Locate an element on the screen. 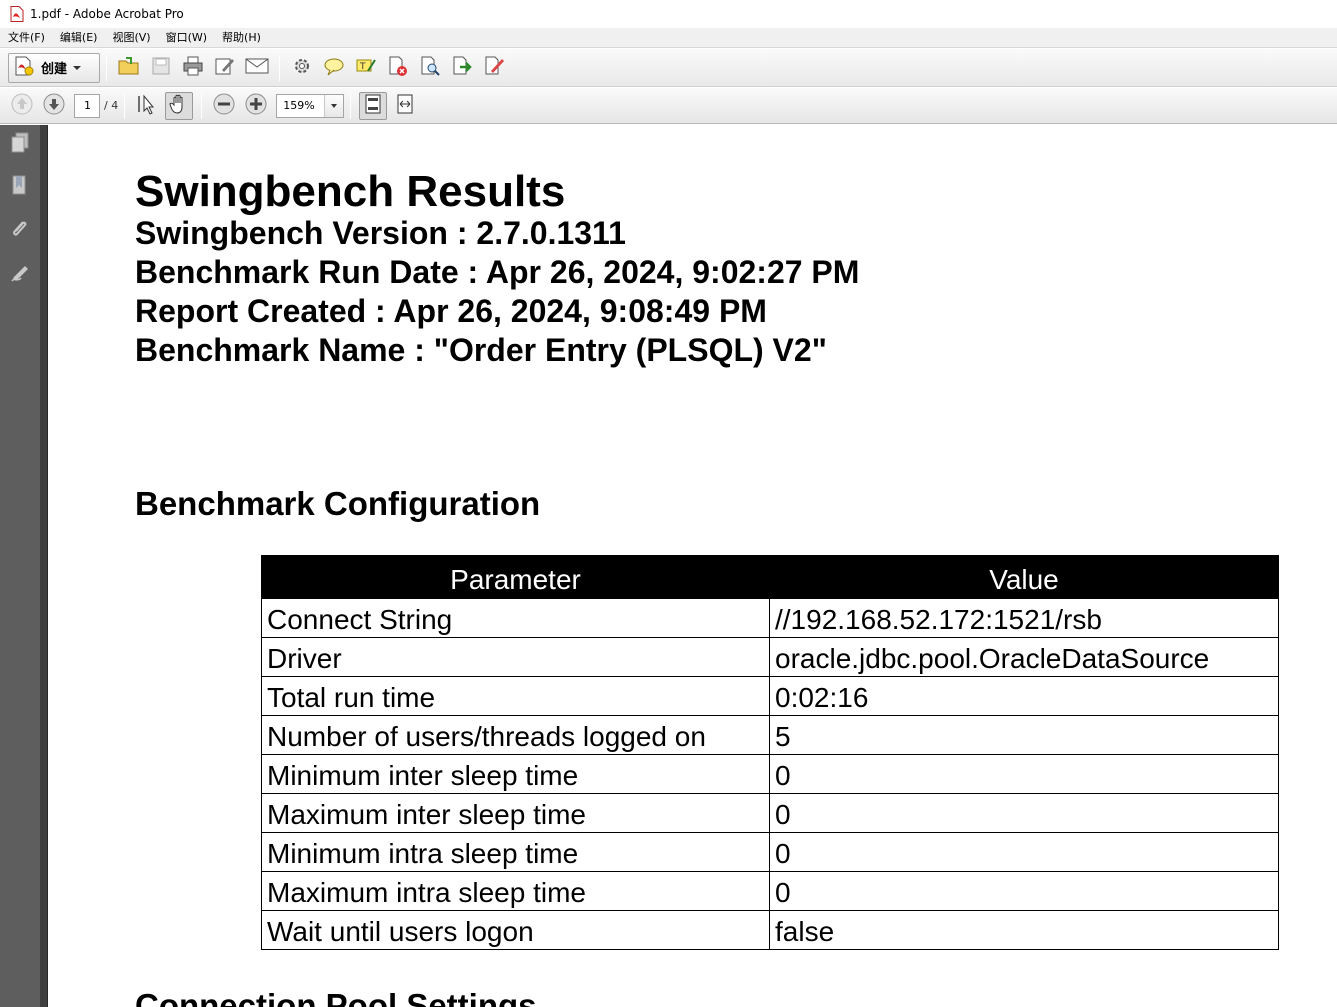 This screenshot has height=1007, width=1337. envelope-icon is located at coordinates (257, 68).